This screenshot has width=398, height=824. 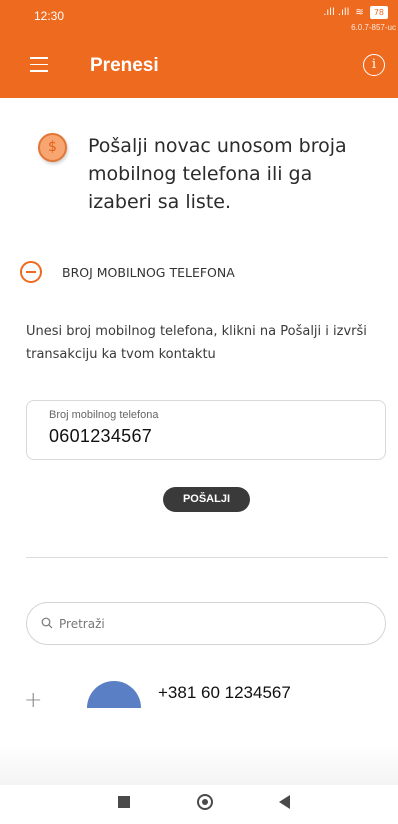 I want to click on send-button: POŠALJI, so click(x=206, y=499).